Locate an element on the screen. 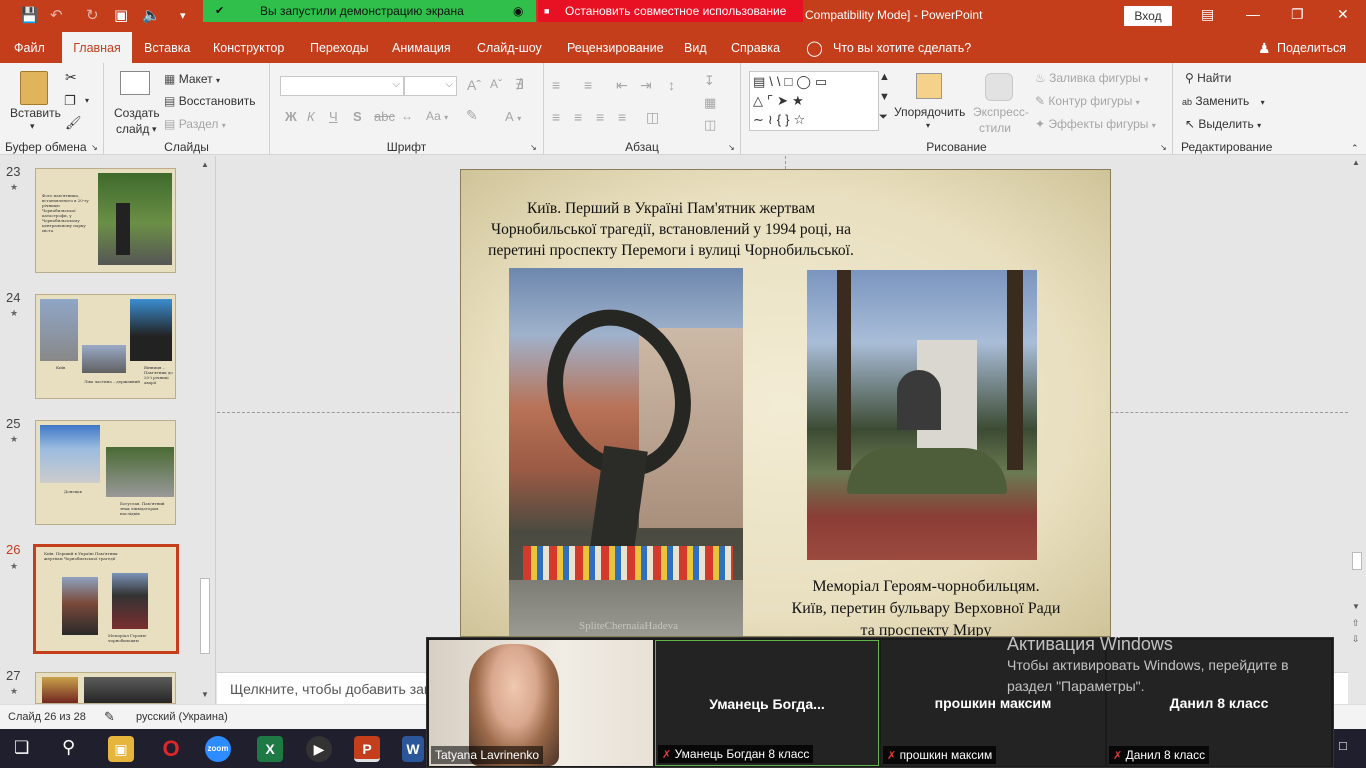 Image resolution: width=1366 pixels, height=768 pixels. font-color-button: А ▾ is located at coordinates (513, 116).